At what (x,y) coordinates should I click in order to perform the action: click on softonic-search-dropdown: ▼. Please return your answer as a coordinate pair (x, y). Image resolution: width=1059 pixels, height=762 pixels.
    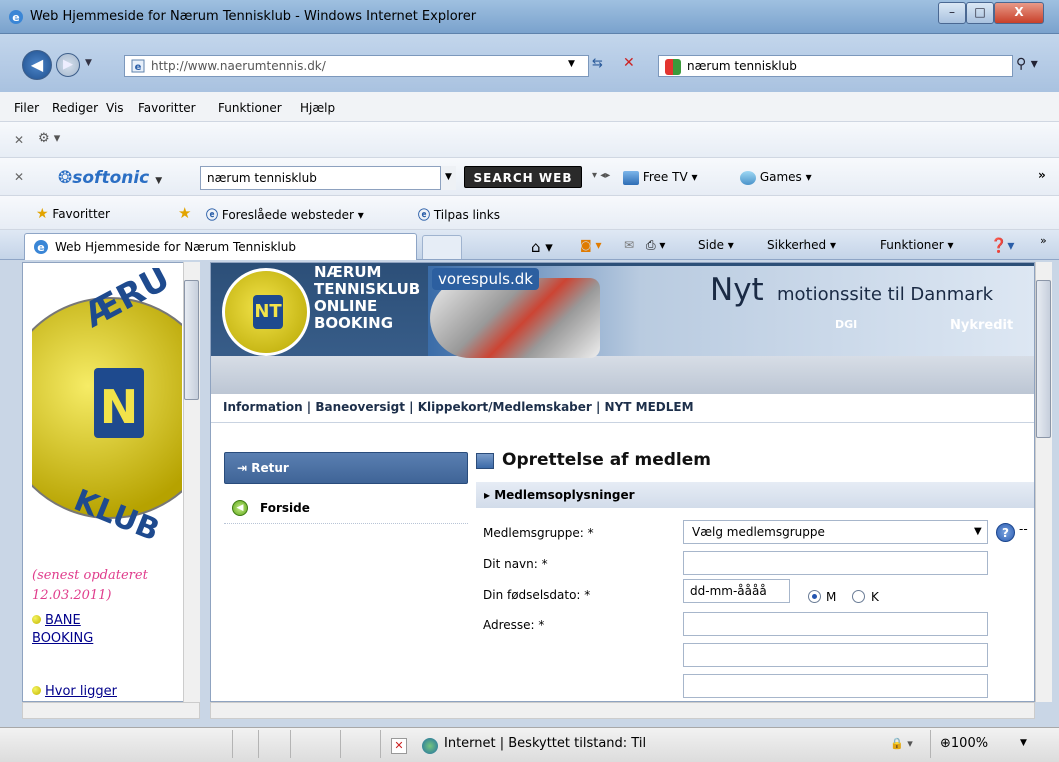
    Looking at the image, I should click on (448, 178).